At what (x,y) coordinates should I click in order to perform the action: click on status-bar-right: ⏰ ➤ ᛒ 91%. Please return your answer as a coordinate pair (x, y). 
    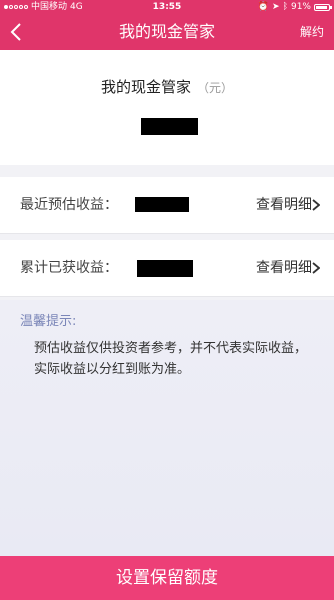
    Looking at the image, I should click on (294, 7).